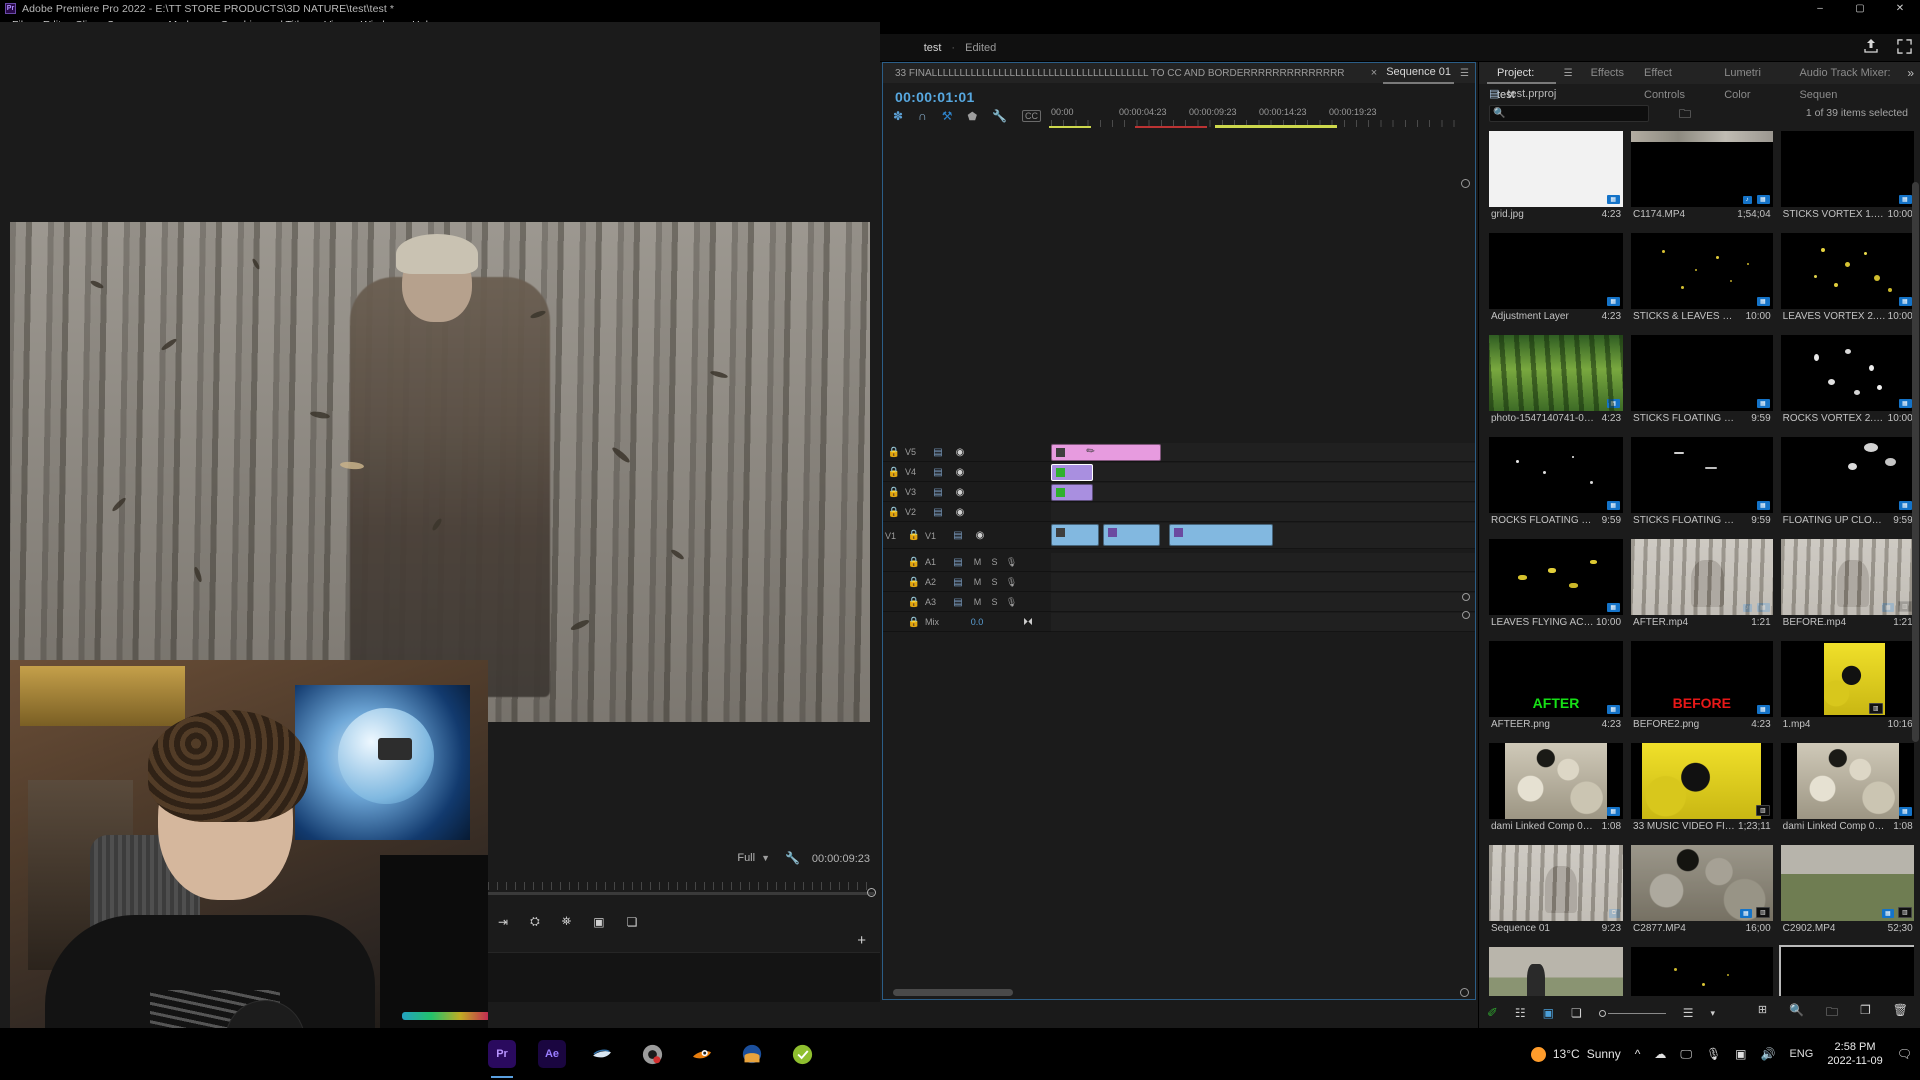 The height and width of the screenshot is (1080, 1920). I want to click on volume-icon: 🔊, so click(1768, 1054).